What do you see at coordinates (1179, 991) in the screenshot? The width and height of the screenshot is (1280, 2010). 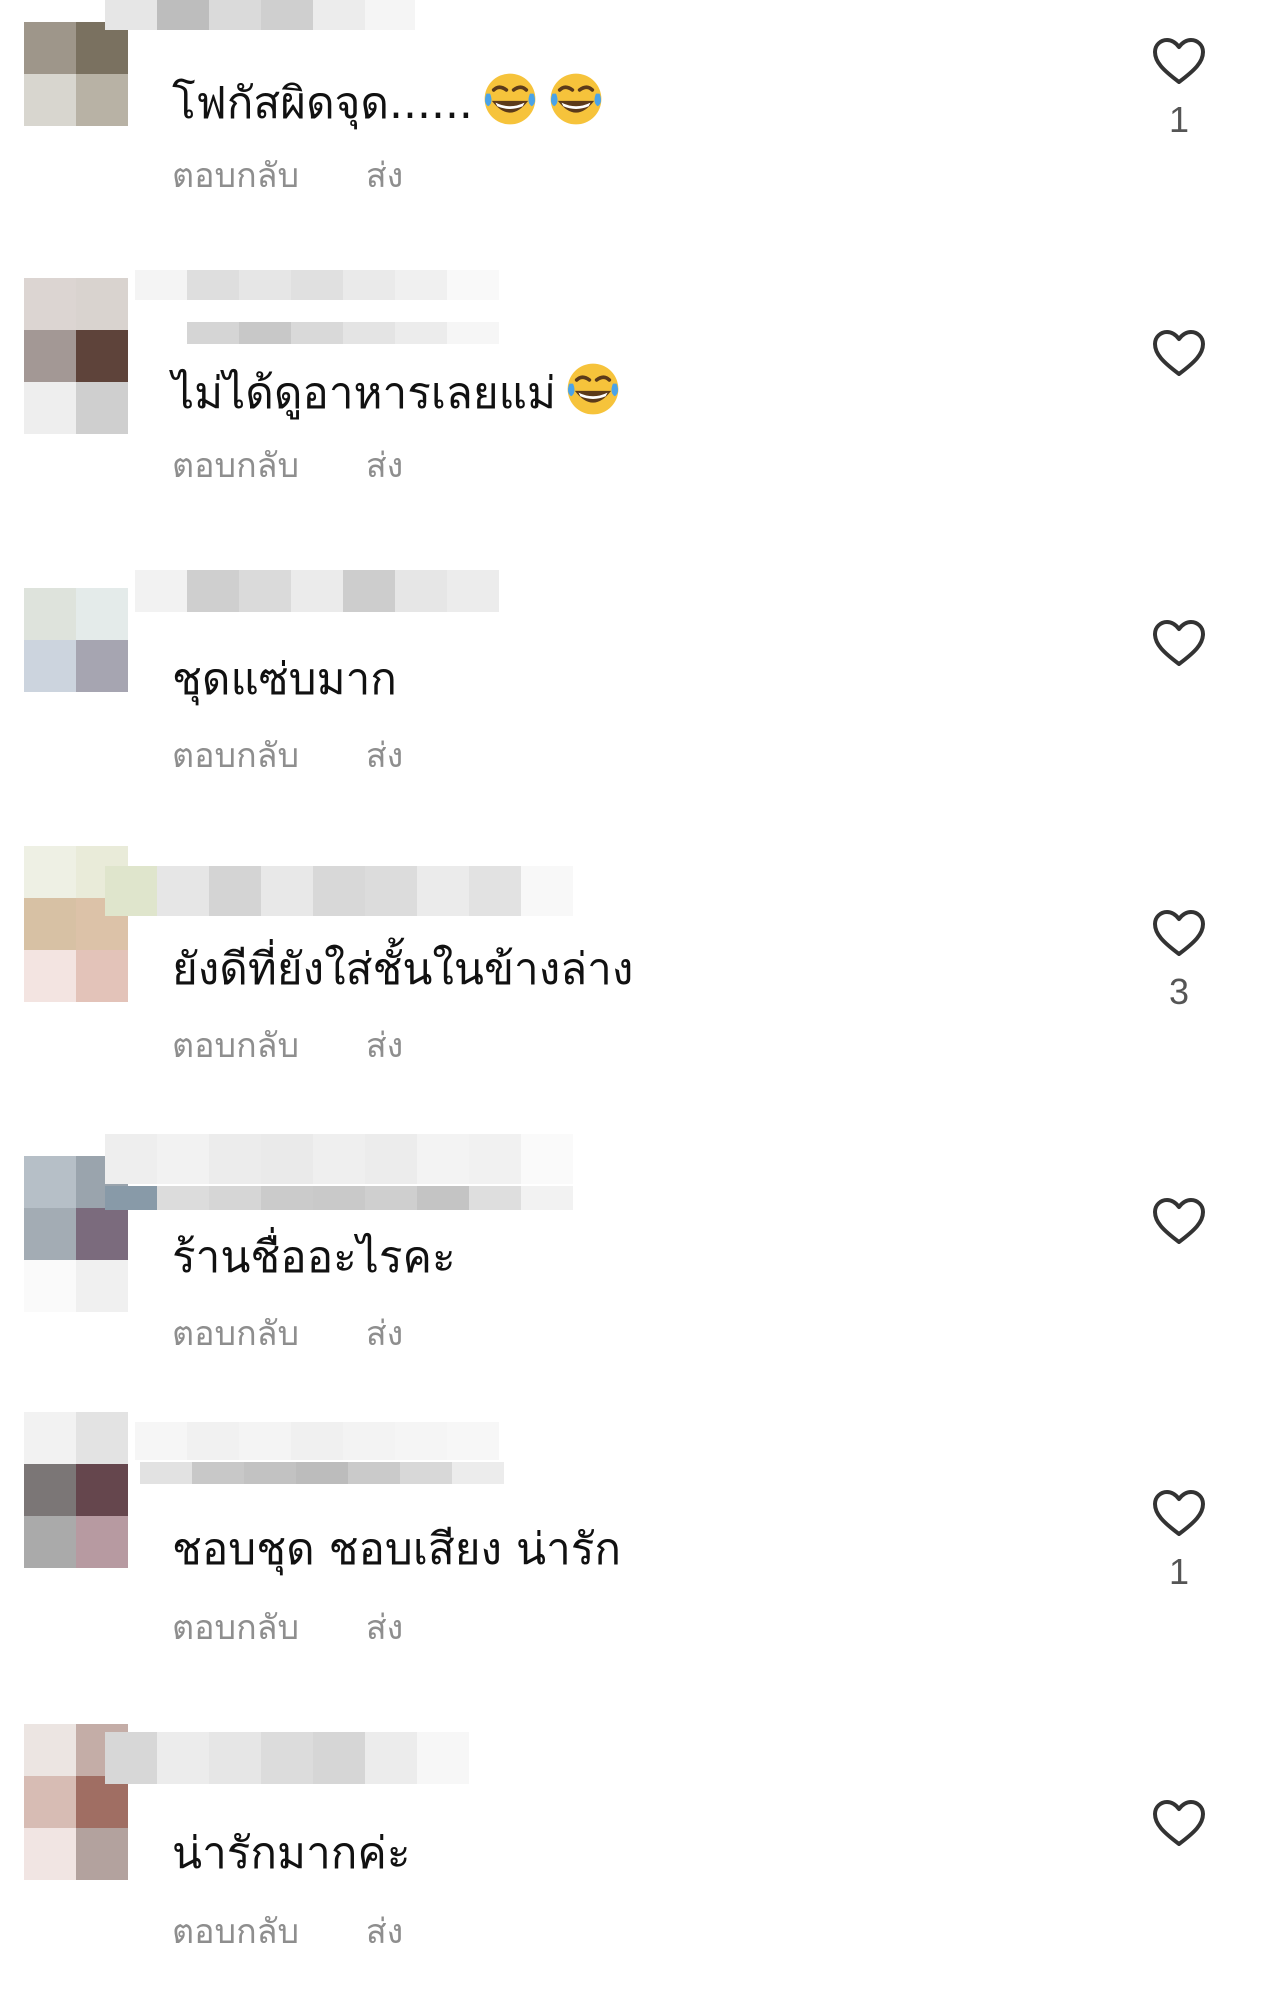 I see `like-count: 3` at bounding box center [1179, 991].